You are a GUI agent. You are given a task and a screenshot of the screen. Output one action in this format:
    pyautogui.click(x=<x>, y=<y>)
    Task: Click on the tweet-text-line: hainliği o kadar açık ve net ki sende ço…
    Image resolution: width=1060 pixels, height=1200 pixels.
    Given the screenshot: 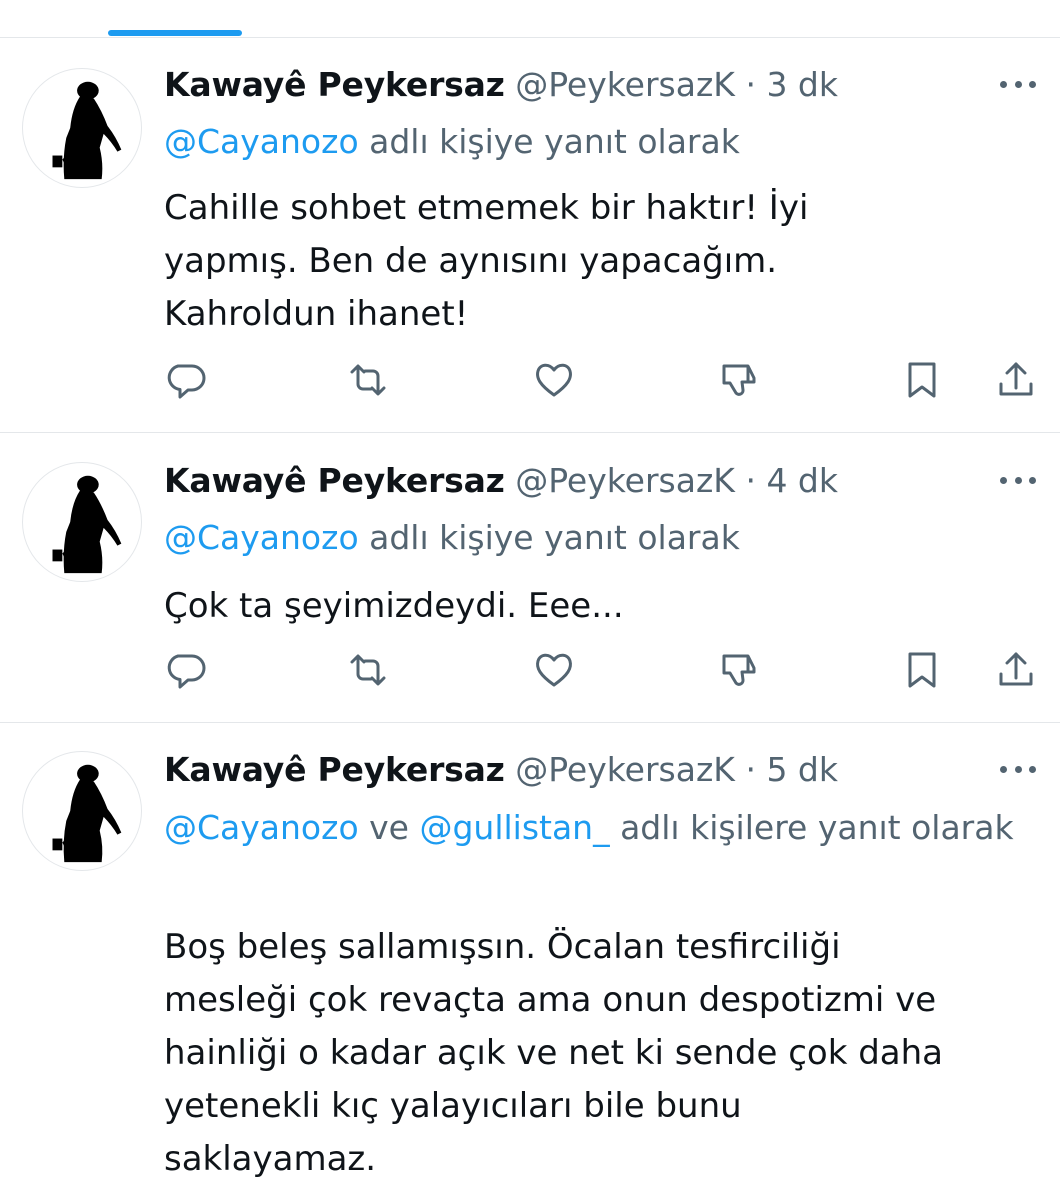 What is the action you would take?
    pyautogui.click(x=553, y=1053)
    